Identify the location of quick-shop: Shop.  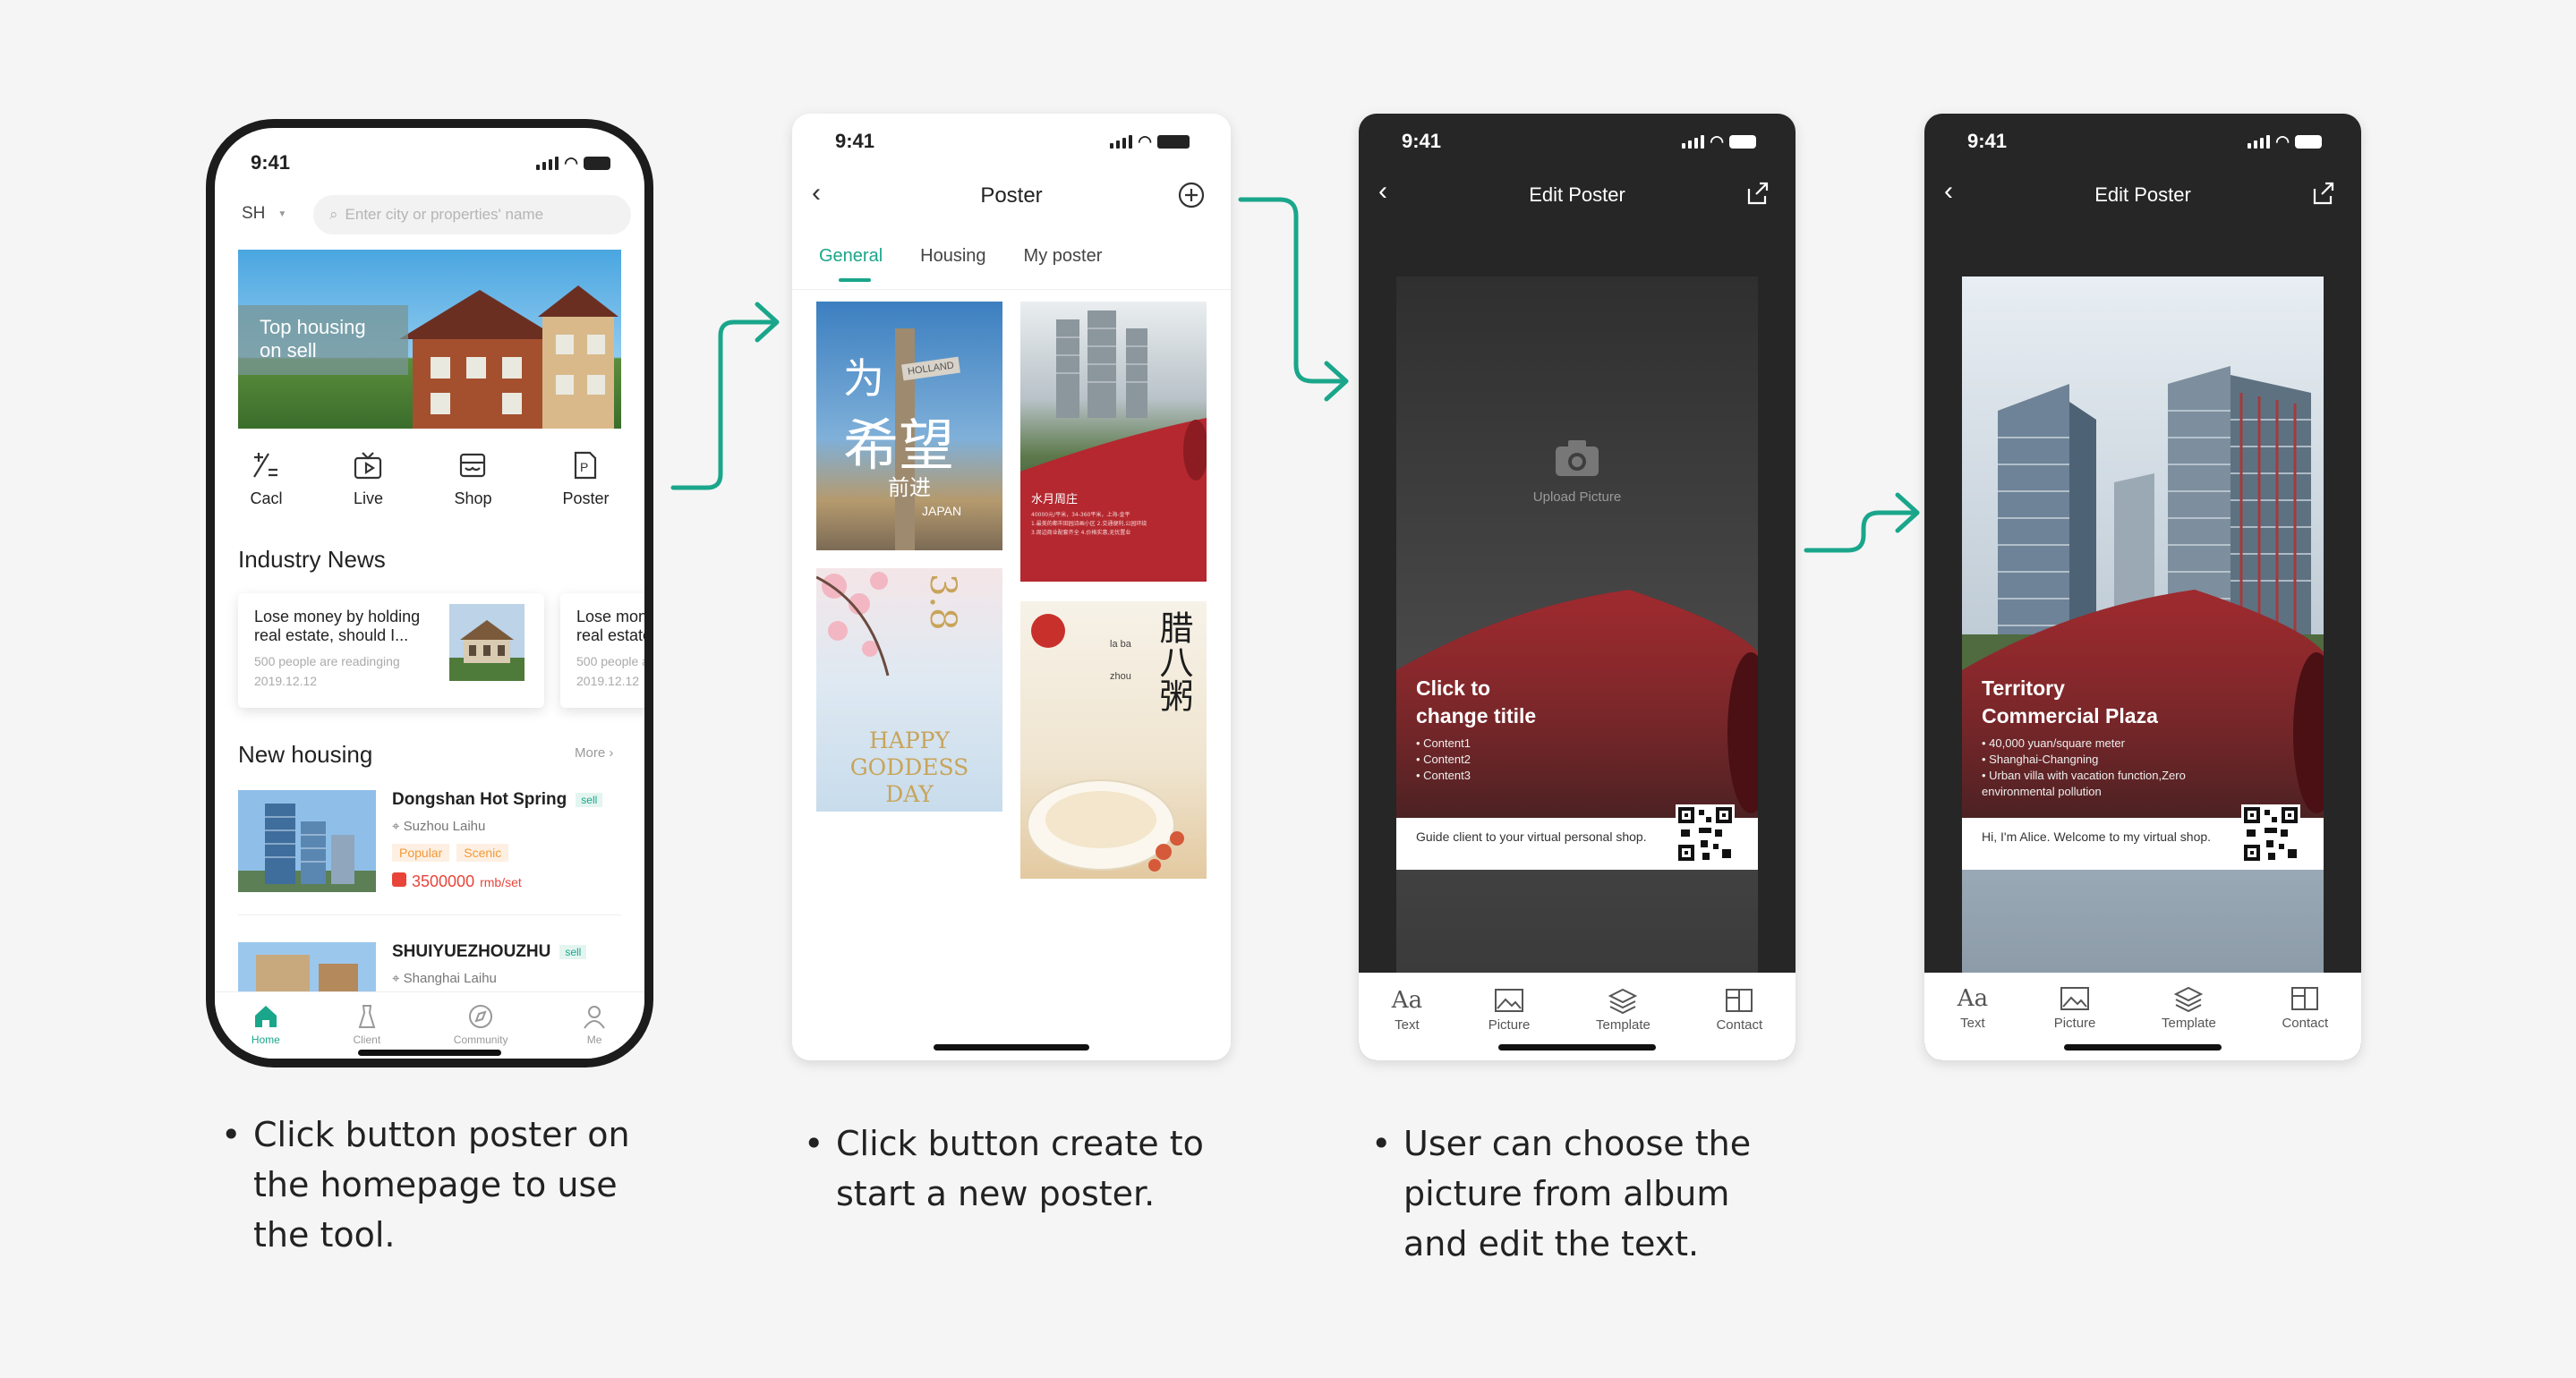
(472, 479).